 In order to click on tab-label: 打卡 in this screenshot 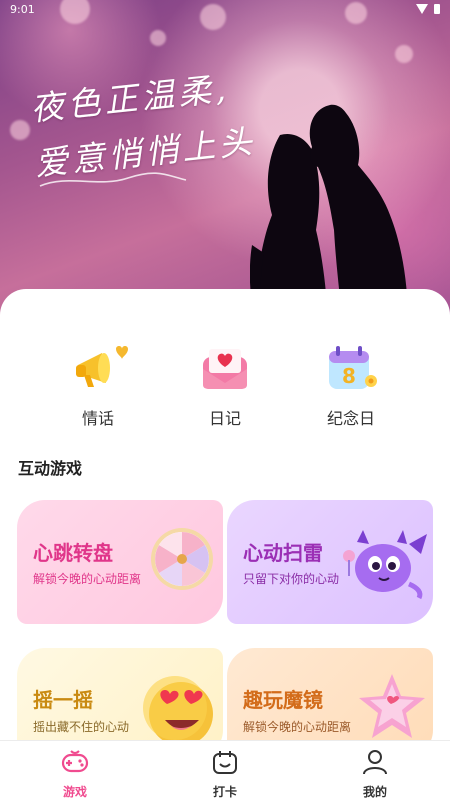, I will do `click(224, 792)`.